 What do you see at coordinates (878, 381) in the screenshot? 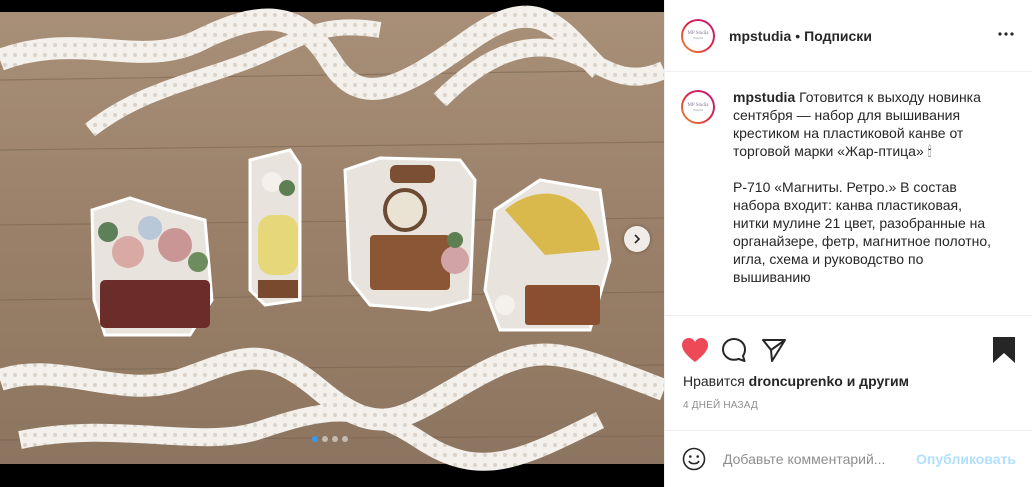
I see `likes-suffix: и другим` at bounding box center [878, 381].